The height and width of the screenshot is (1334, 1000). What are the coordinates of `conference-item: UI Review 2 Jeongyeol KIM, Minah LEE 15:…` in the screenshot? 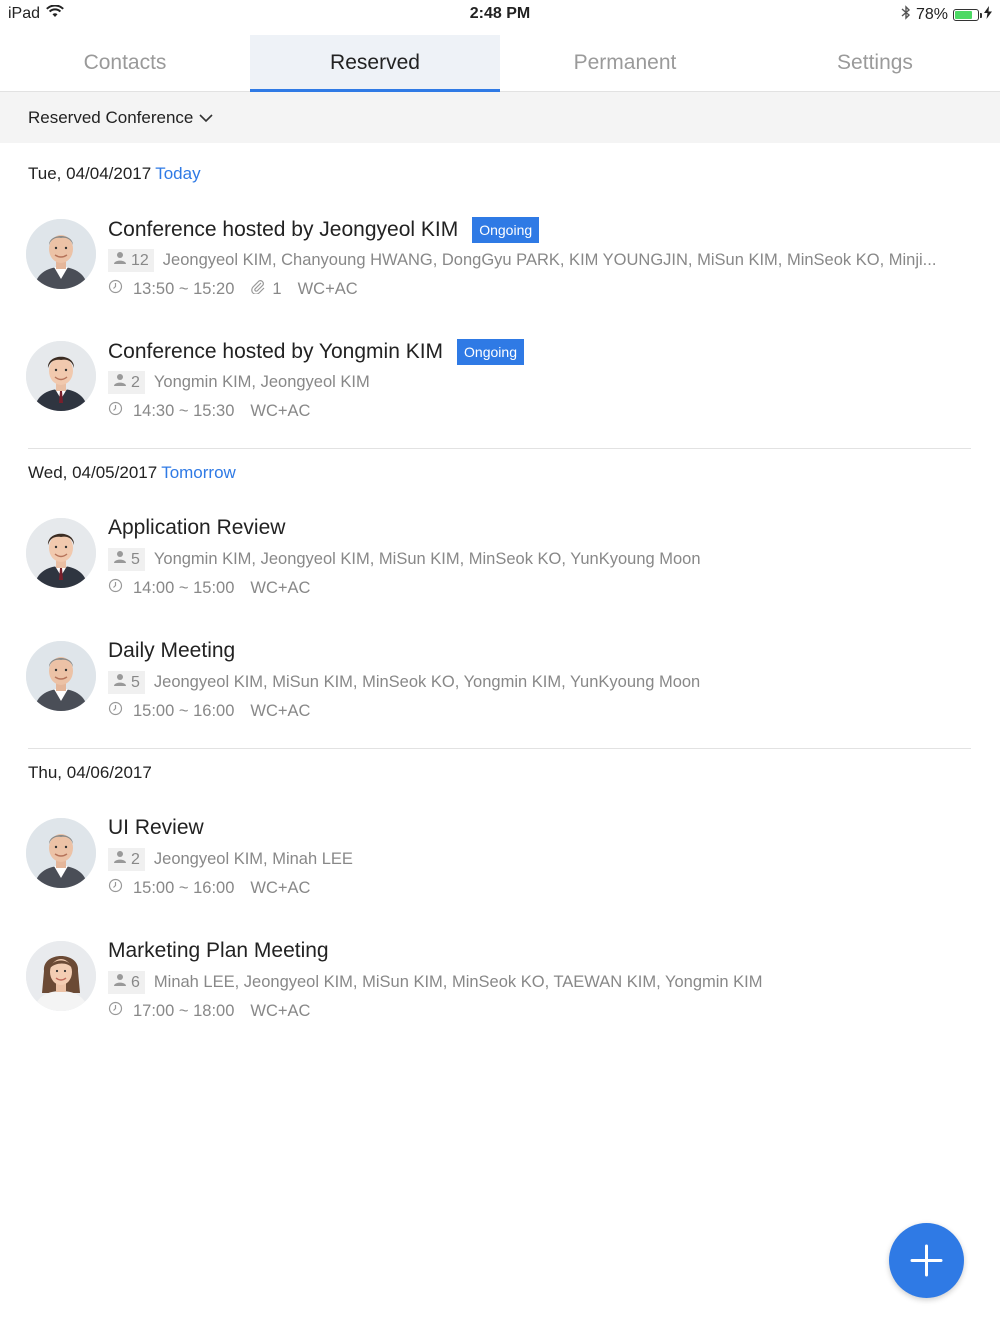 It's located at (500, 871).